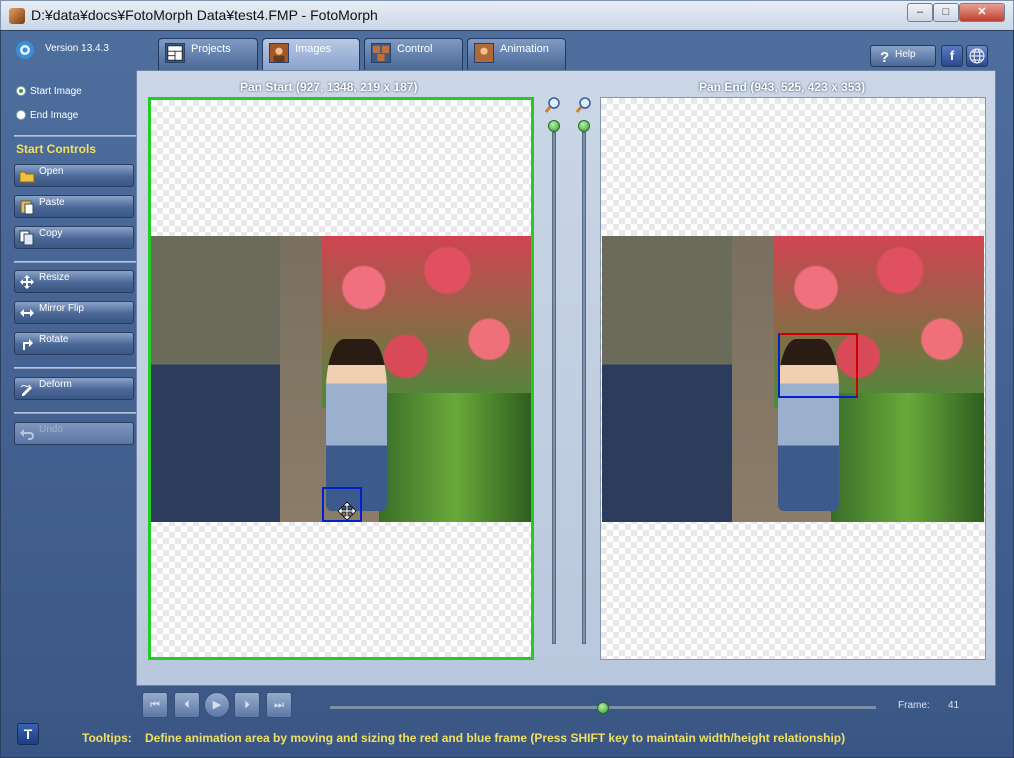  Describe the element at coordinates (61, 308) in the screenshot. I see `mirror-label: Mirror Flip` at that location.